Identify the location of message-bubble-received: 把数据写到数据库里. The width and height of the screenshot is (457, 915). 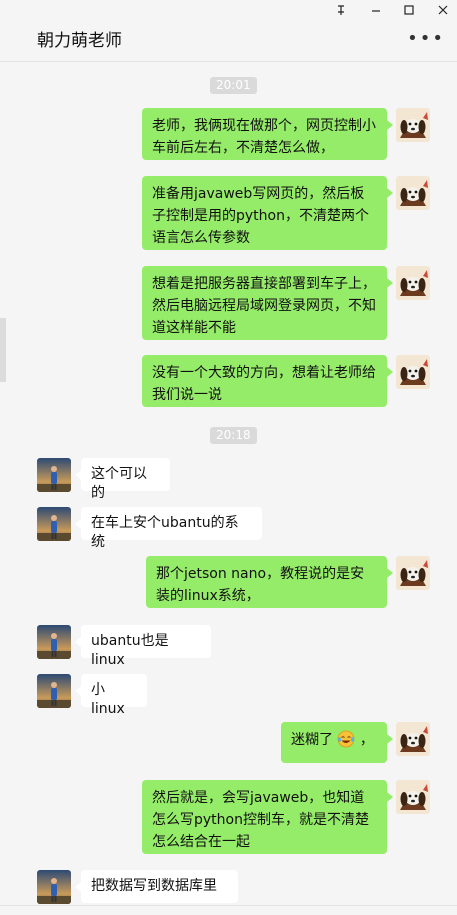
(156, 886).